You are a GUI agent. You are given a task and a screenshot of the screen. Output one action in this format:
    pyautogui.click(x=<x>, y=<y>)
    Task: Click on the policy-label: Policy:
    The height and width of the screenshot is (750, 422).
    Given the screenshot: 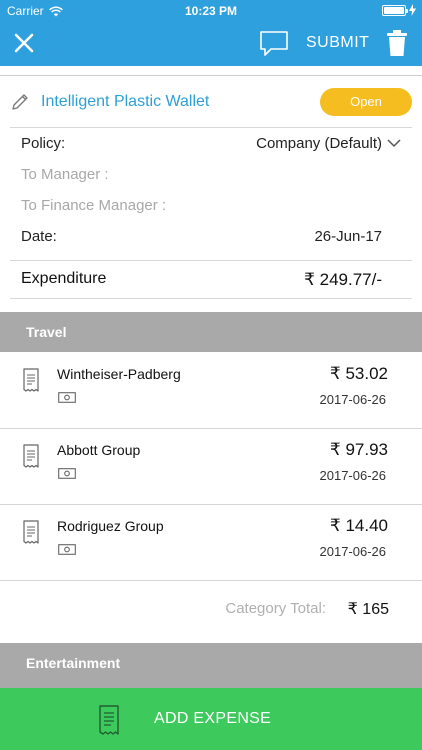 What is the action you would take?
    pyautogui.click(x=43, y=143)
    